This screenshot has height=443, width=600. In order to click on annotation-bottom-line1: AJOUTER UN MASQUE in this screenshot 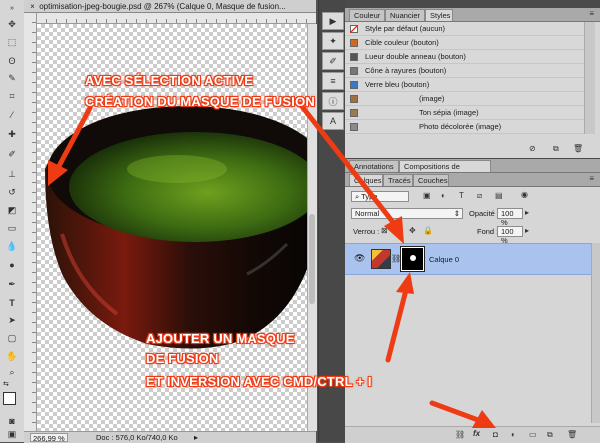, I will do `click(220, 338)`.